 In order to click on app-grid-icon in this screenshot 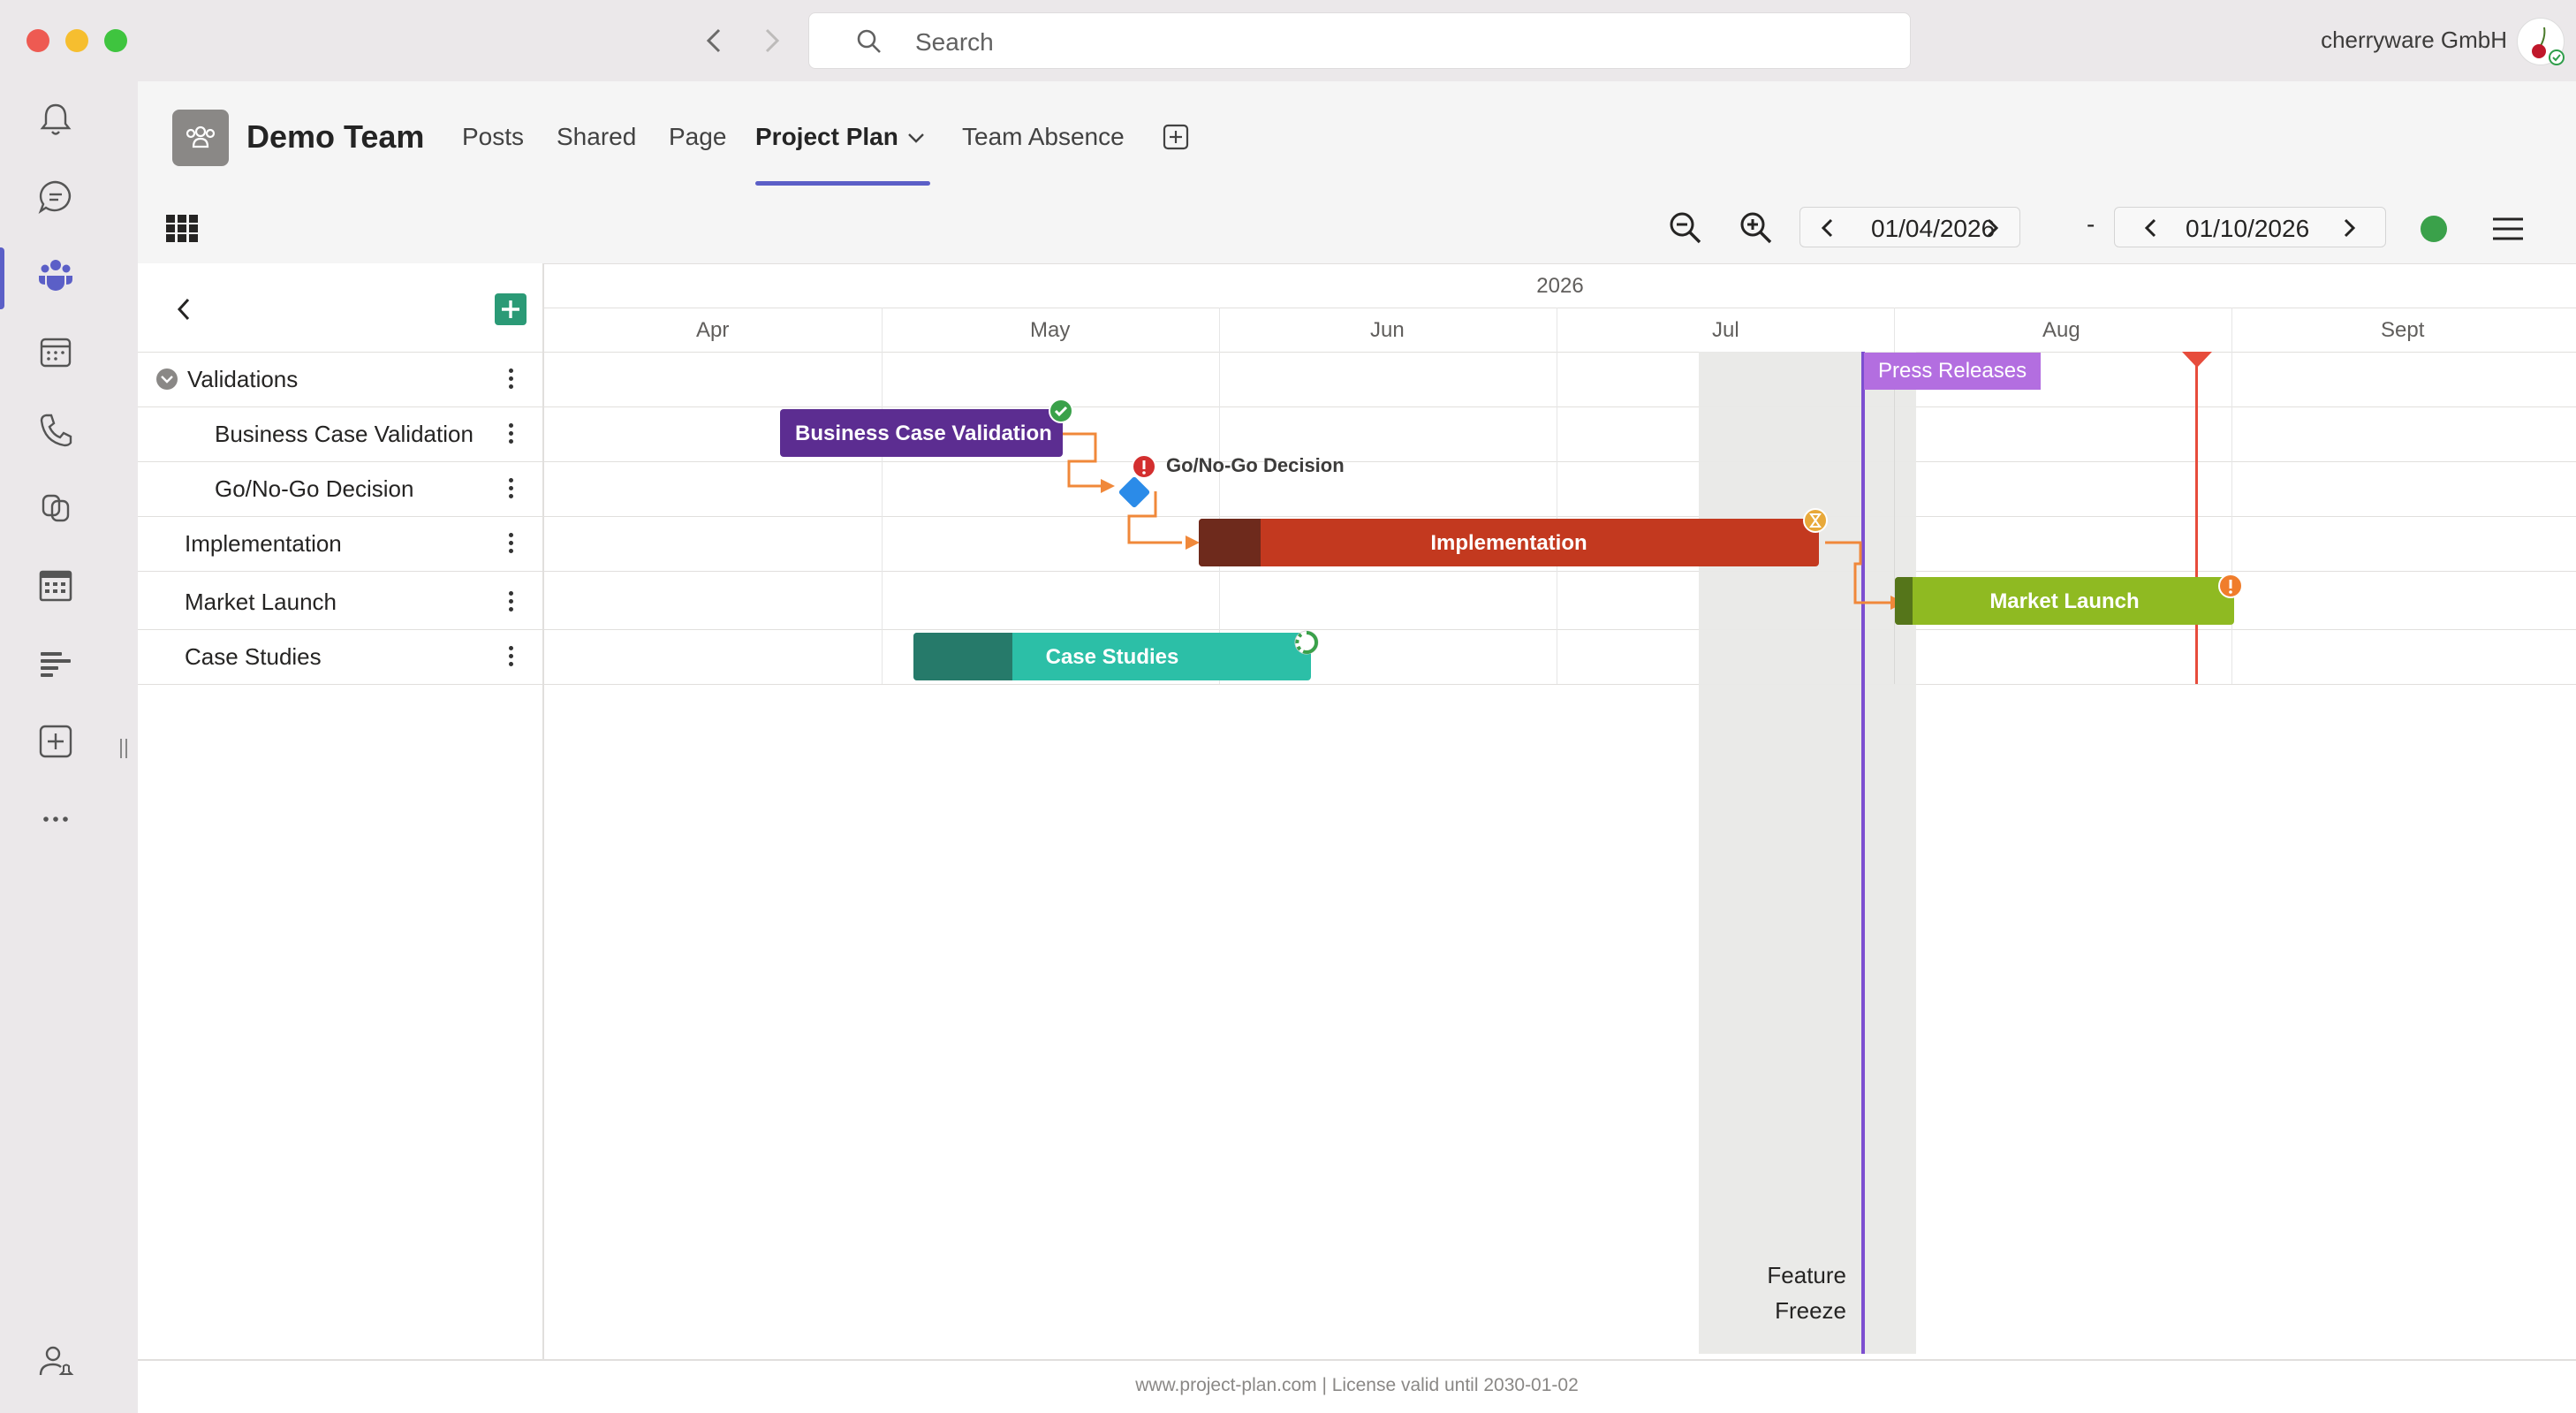, I will do `click(182, 229)`.